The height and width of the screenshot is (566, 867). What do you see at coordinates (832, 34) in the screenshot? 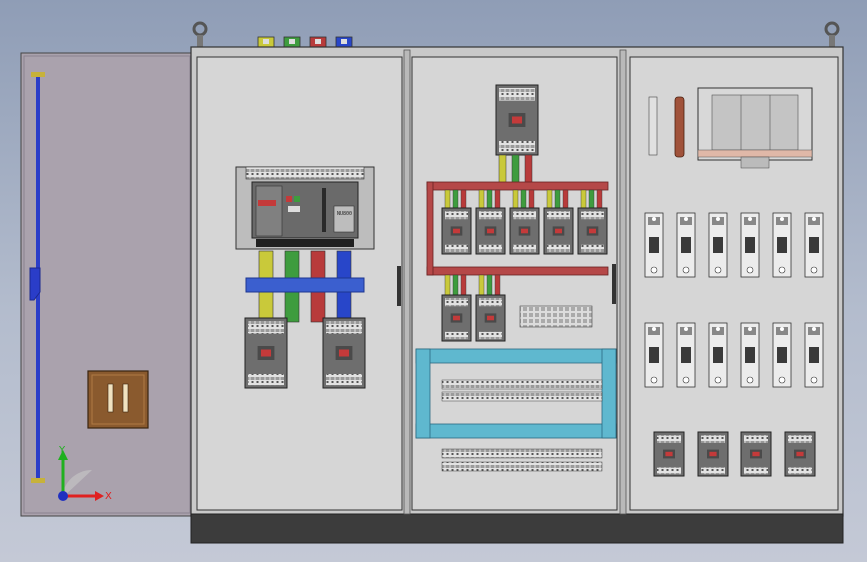
I see `lifting-eye-right` at bounding box center [832, 34].